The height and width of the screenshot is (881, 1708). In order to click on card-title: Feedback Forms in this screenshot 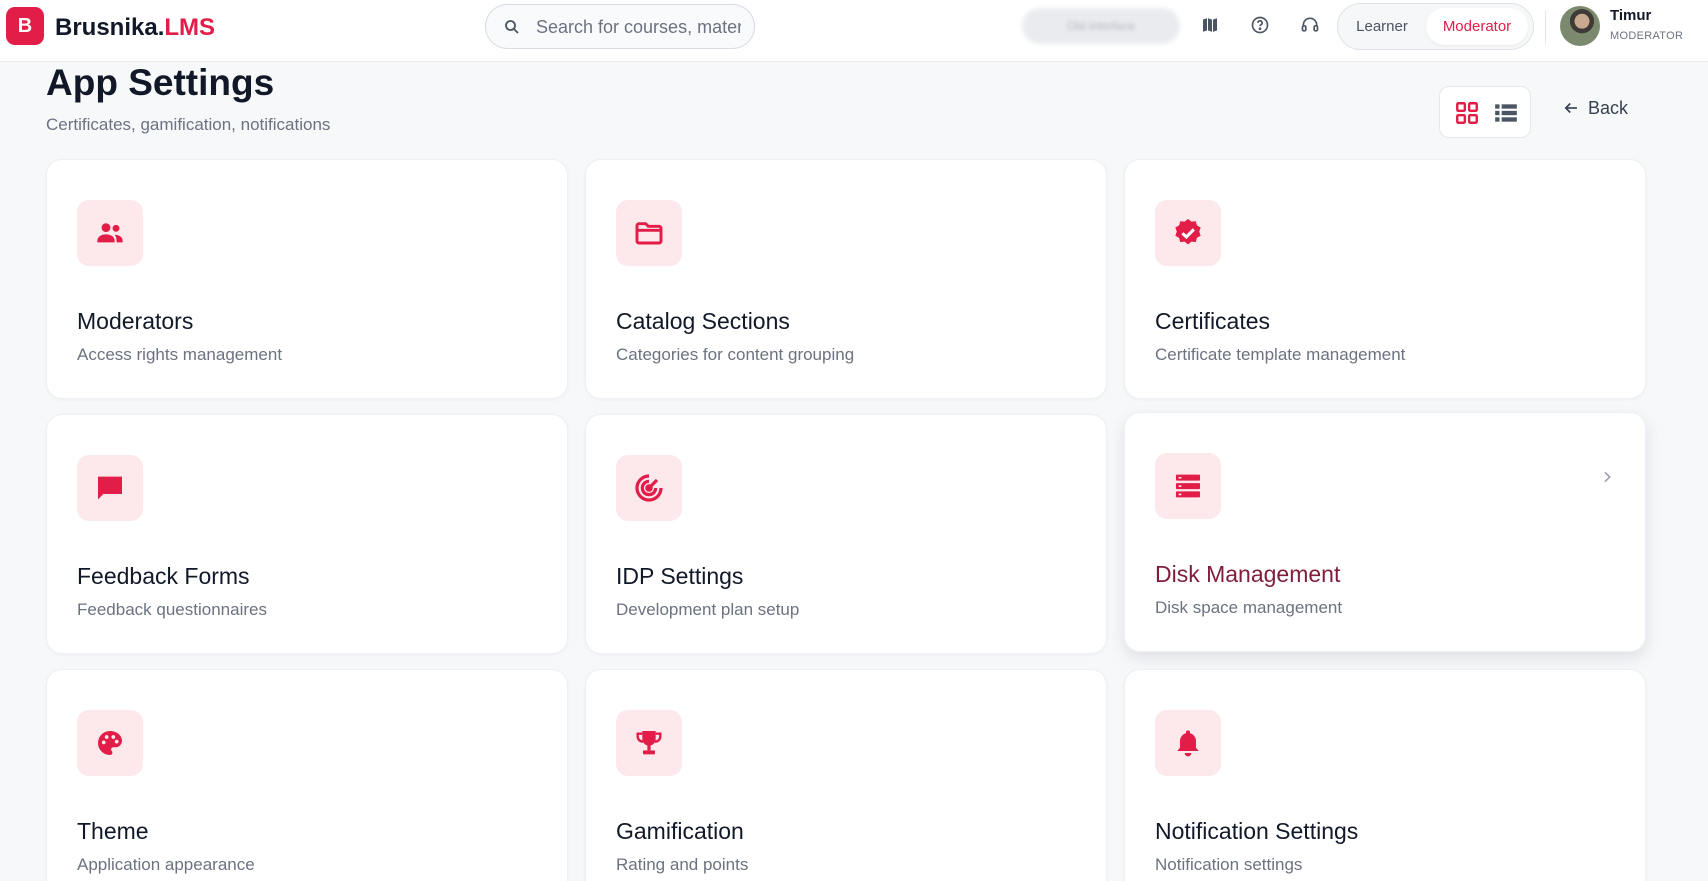, I will do `click(163, 576)`.